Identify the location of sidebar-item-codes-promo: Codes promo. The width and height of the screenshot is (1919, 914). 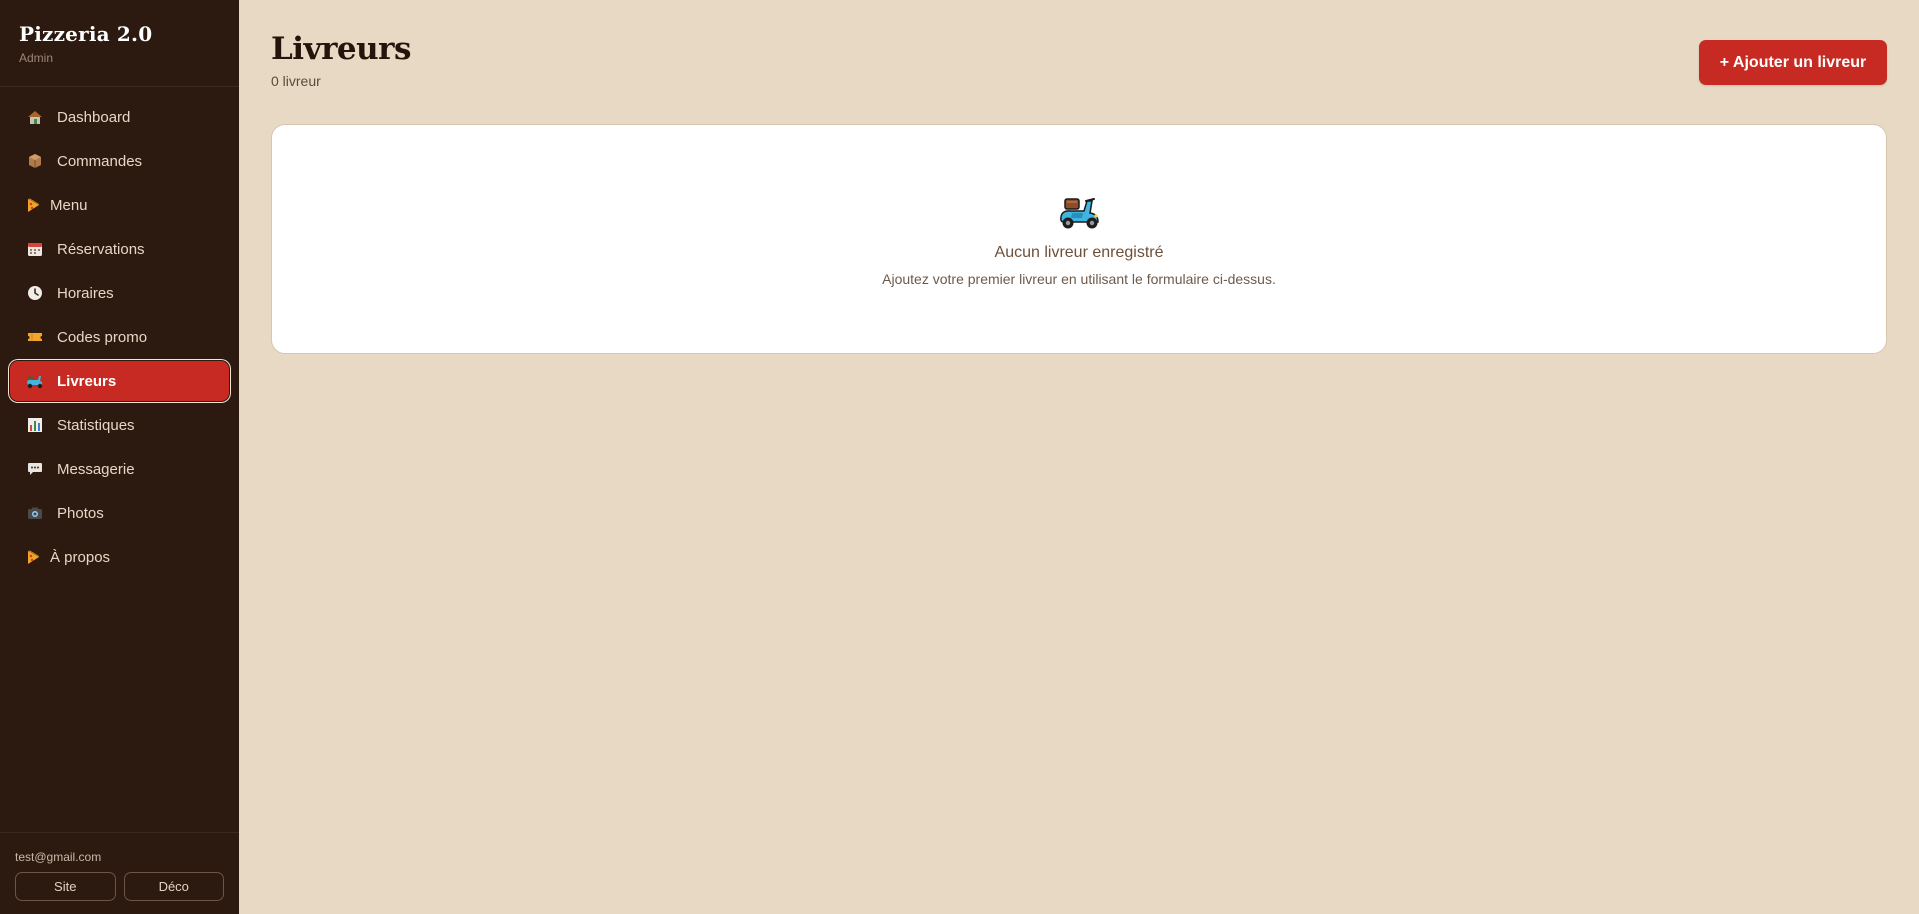
(119, 337).